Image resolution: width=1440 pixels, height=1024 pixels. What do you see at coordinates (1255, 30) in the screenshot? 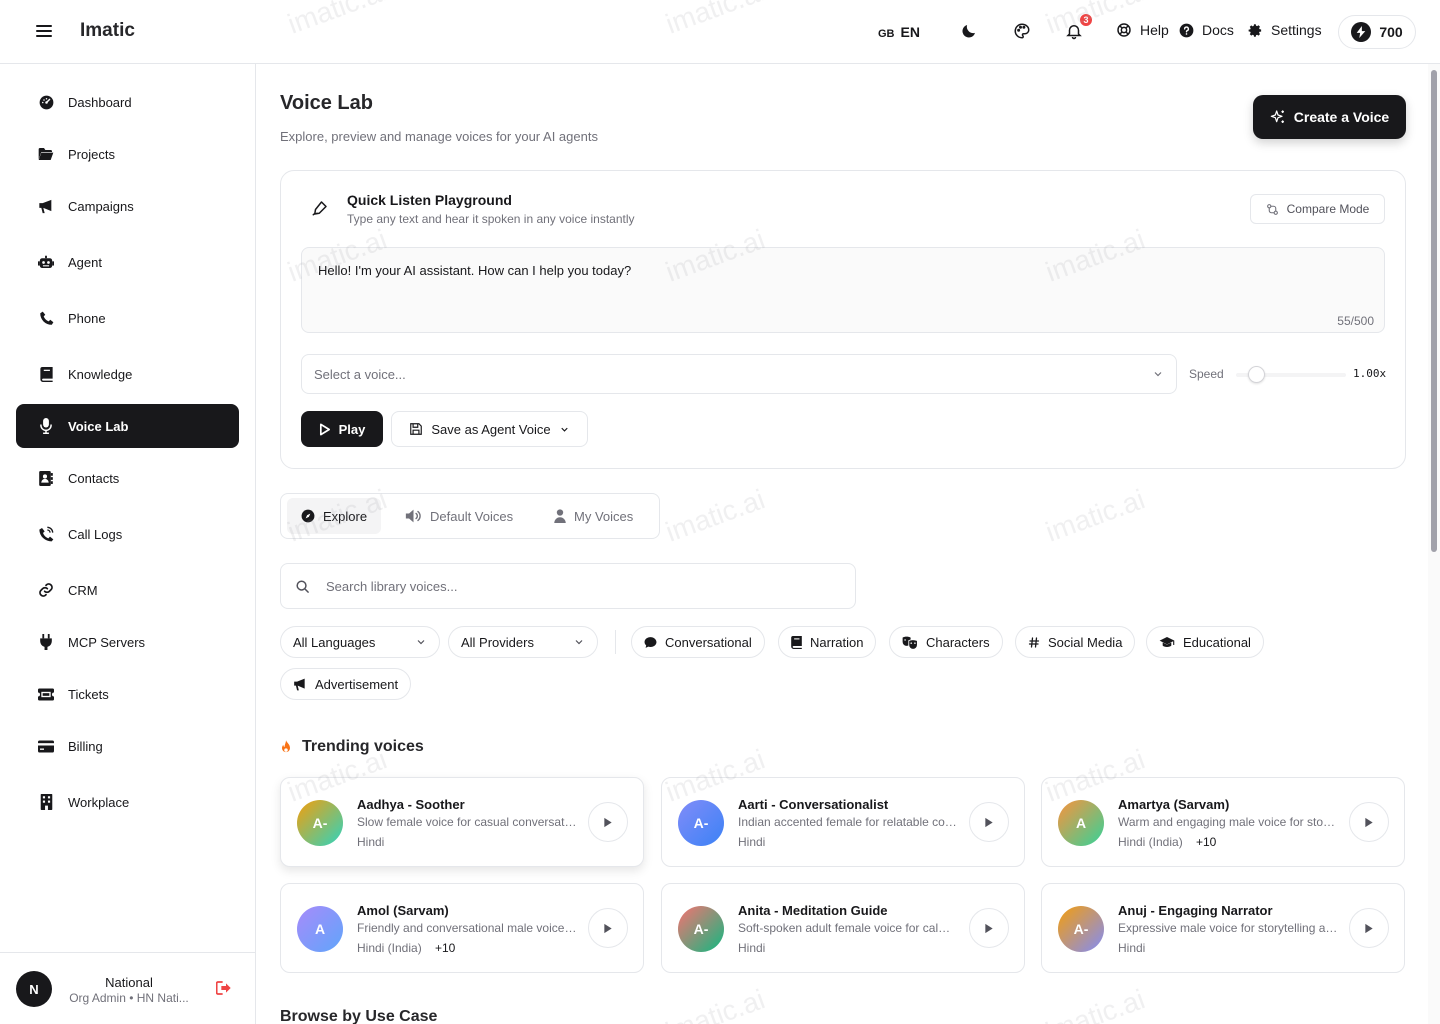
I see `gear-icon` at bounding box center [1255, 30].